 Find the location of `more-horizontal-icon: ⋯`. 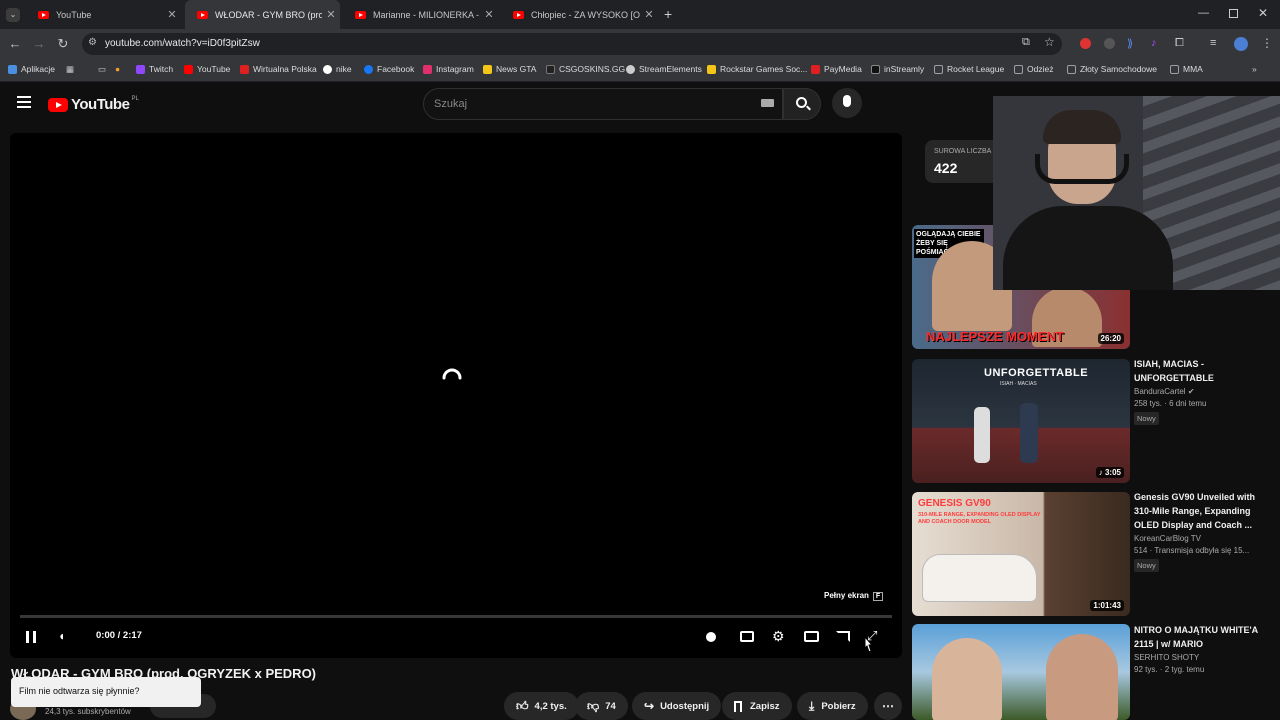

more-horizontal-icon: ⋯ is located at coordinates (888, 706).